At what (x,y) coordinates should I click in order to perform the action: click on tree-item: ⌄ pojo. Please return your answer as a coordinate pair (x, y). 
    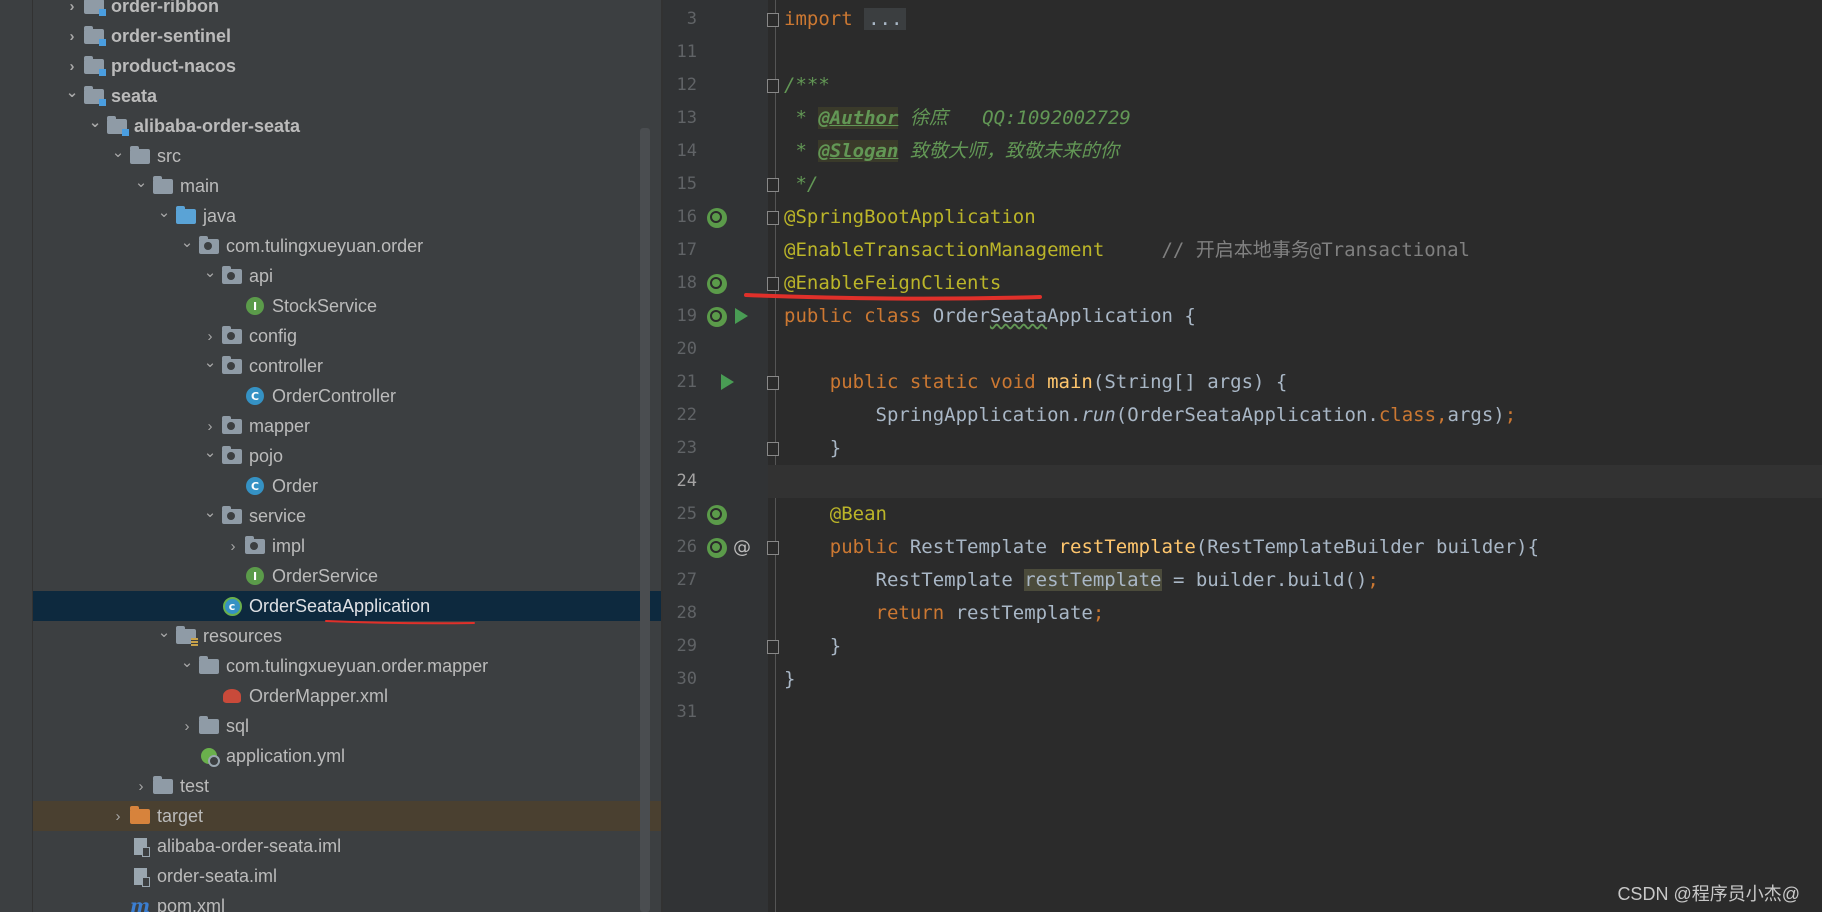
    Looking at the image, I should click on (347, 456).